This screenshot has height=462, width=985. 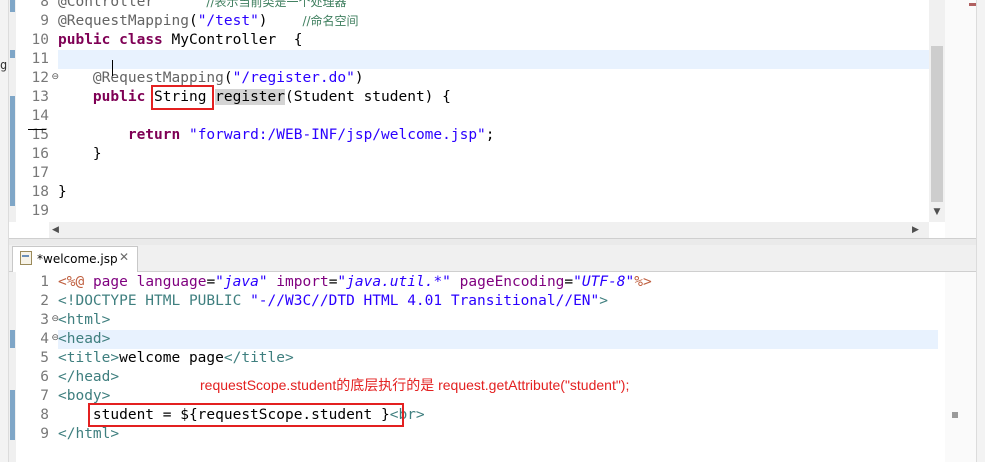 What do you see at coordinates (4, 65) in the screenshot?
I see `left-edge-letter: g` at bounding box center [4, 65].